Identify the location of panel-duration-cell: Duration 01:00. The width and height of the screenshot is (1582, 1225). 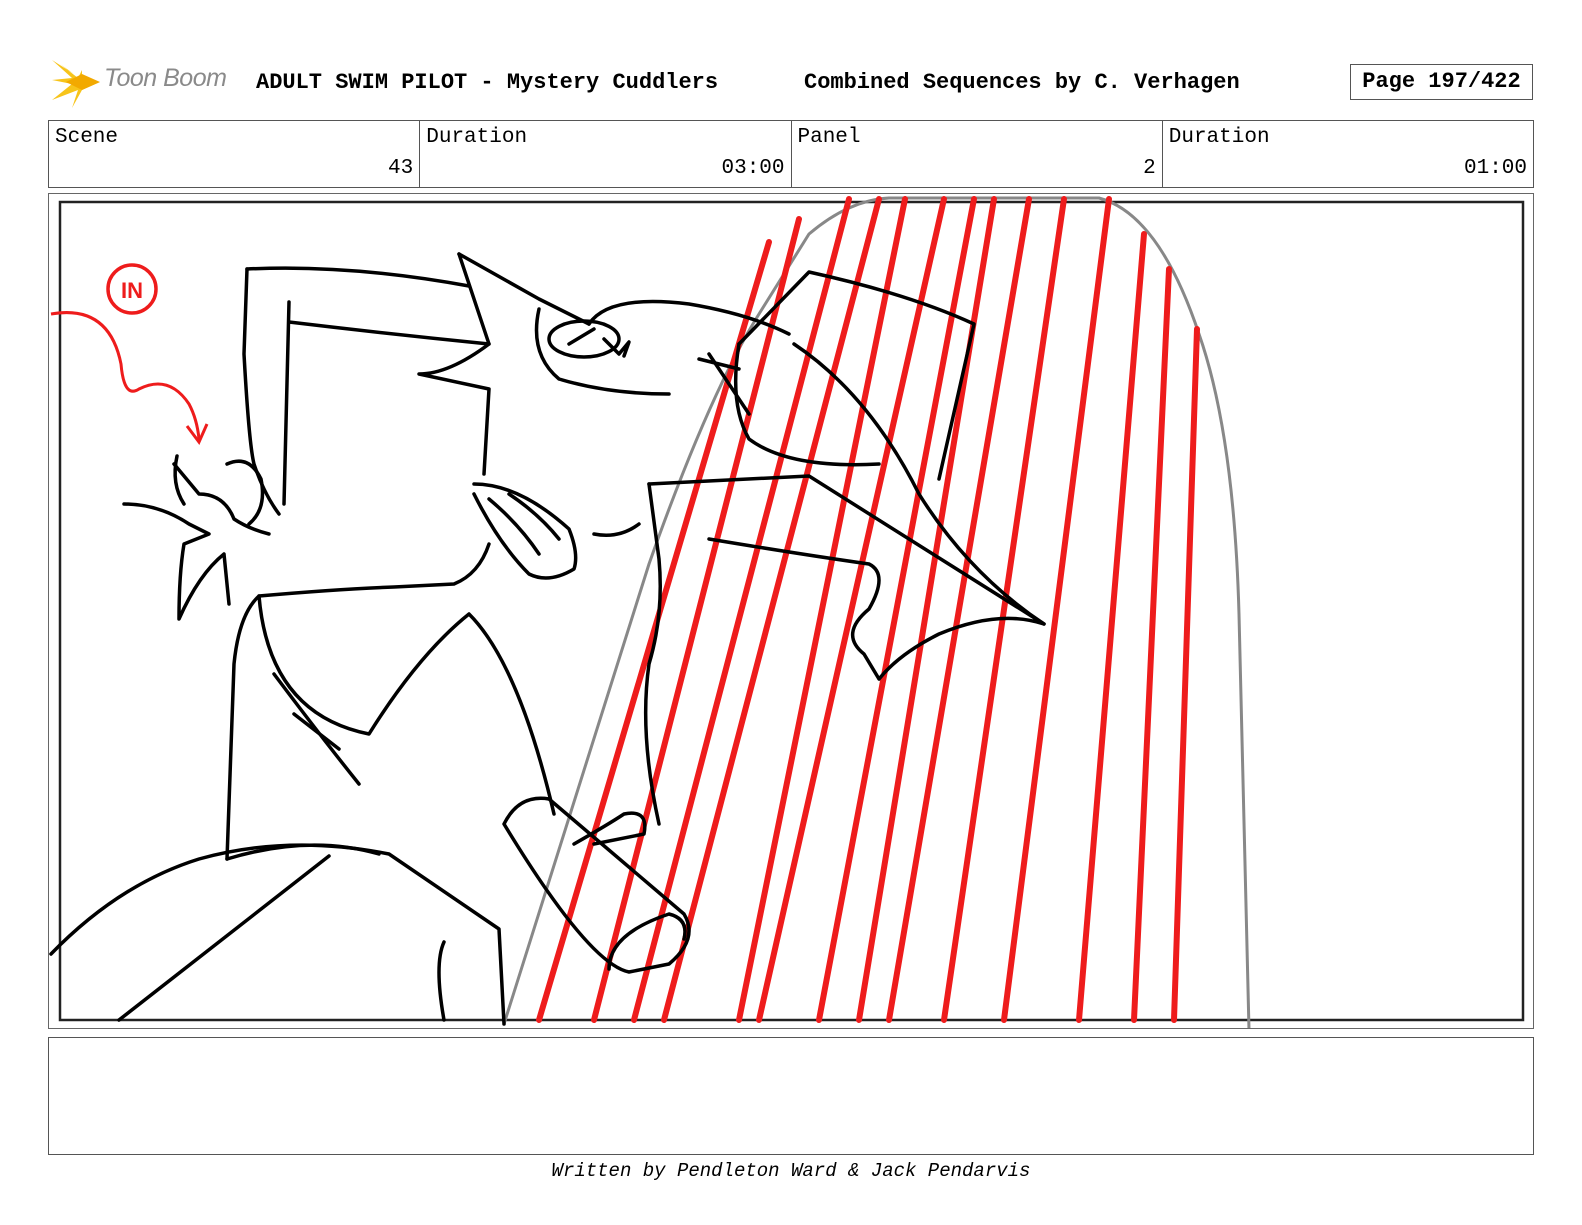
(1348, 154).